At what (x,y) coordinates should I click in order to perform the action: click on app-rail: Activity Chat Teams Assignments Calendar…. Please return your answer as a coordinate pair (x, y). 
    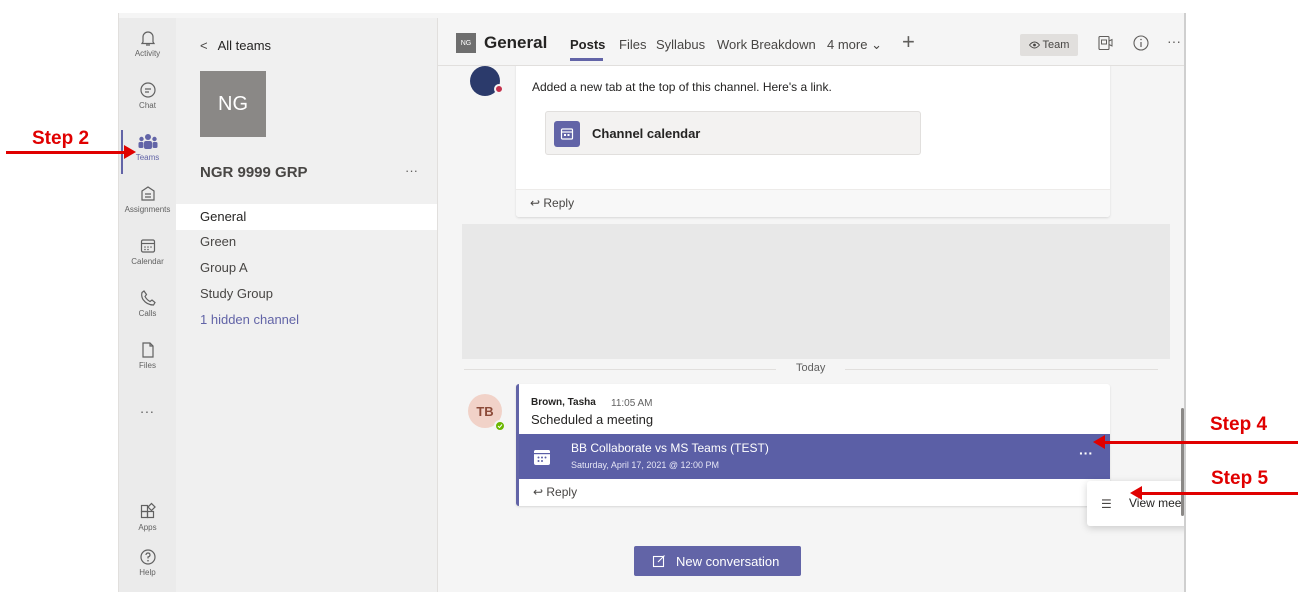
    Looking at the image, I should click on (147, 305).